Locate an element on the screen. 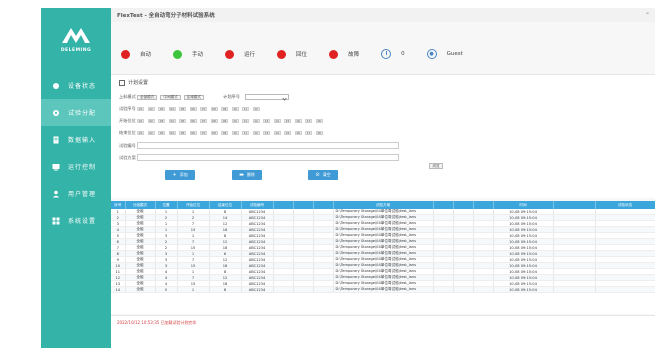  clock-icon is located at coordinates (386, 54).